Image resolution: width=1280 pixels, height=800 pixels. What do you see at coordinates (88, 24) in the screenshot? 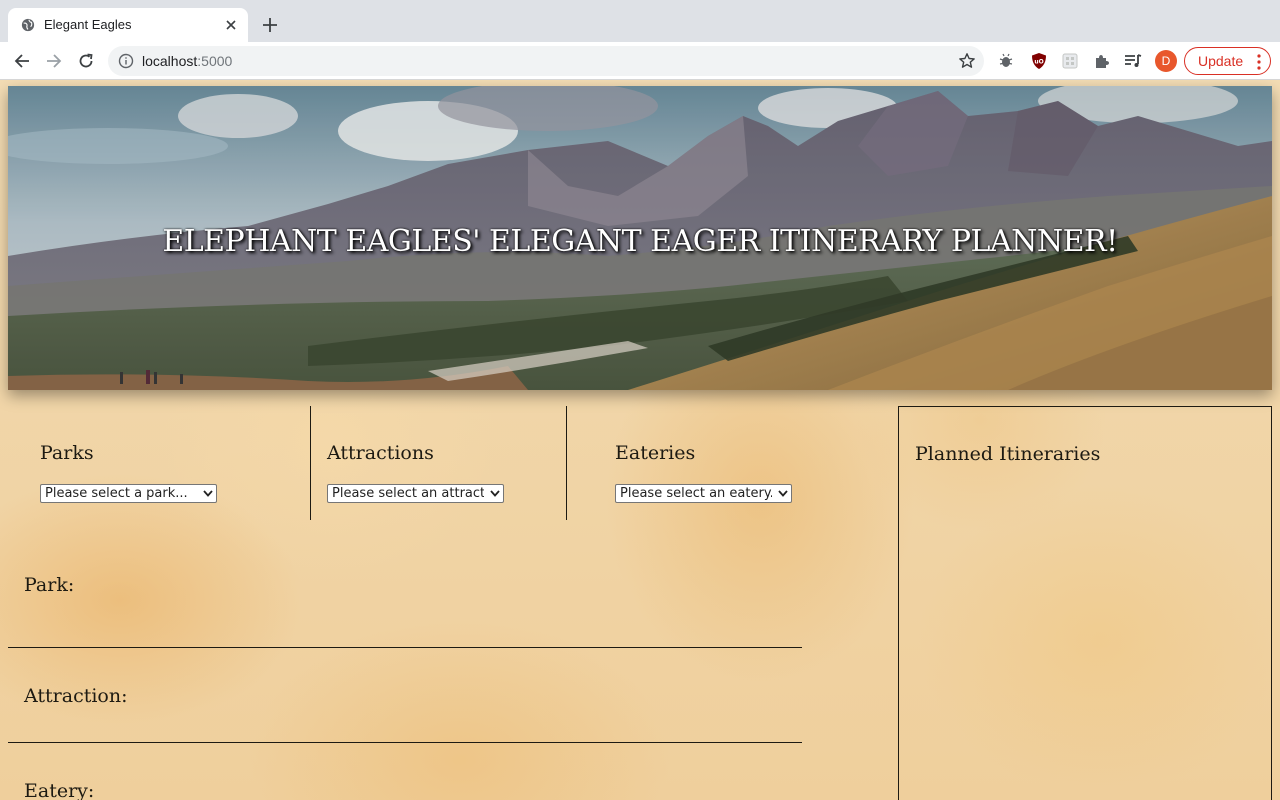
I see `tab-title: Elegant Eagles` at bounding box center [88, 24].